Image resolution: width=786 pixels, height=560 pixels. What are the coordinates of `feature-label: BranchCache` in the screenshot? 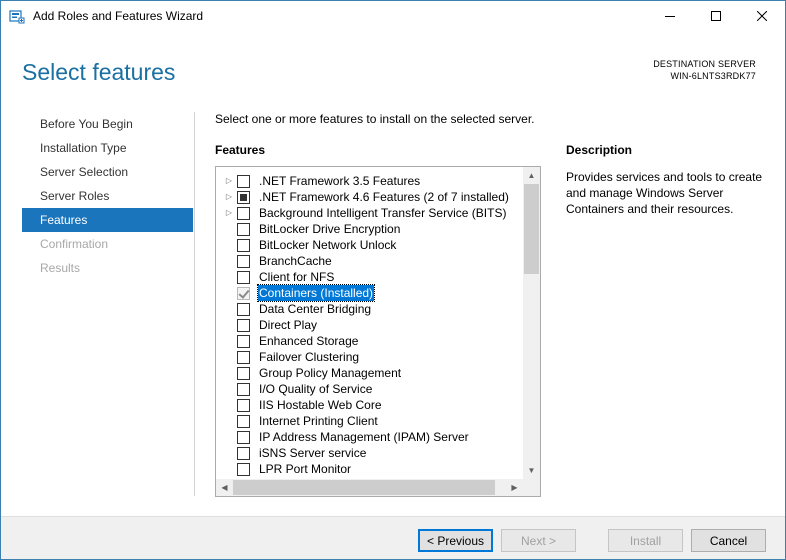 It's located at (295, 261).